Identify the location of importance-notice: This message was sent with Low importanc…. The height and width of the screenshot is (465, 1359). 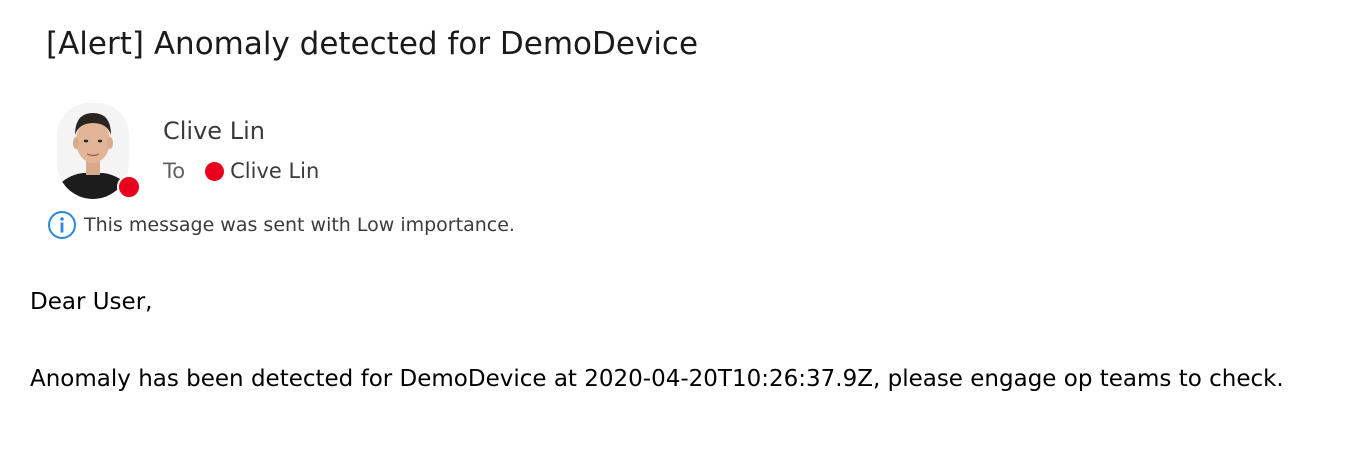
(281, 225).